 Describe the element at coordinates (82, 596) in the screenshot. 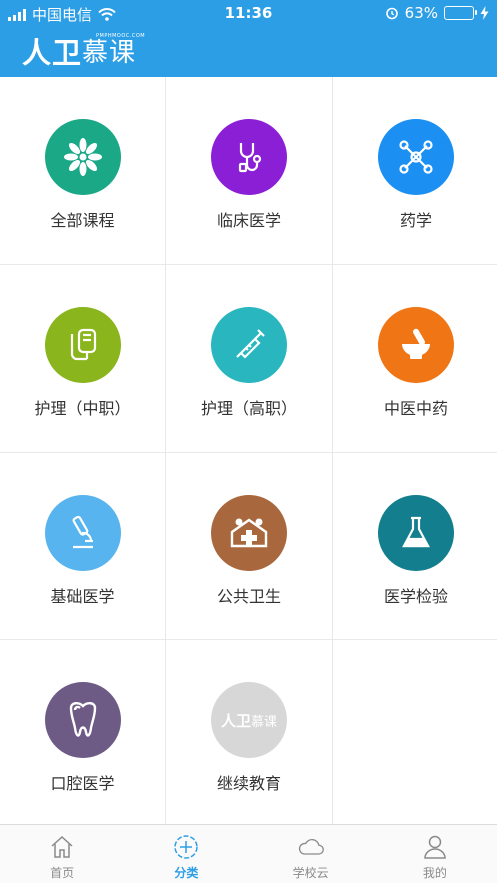

I see `category-label: 基础医学` at that location.